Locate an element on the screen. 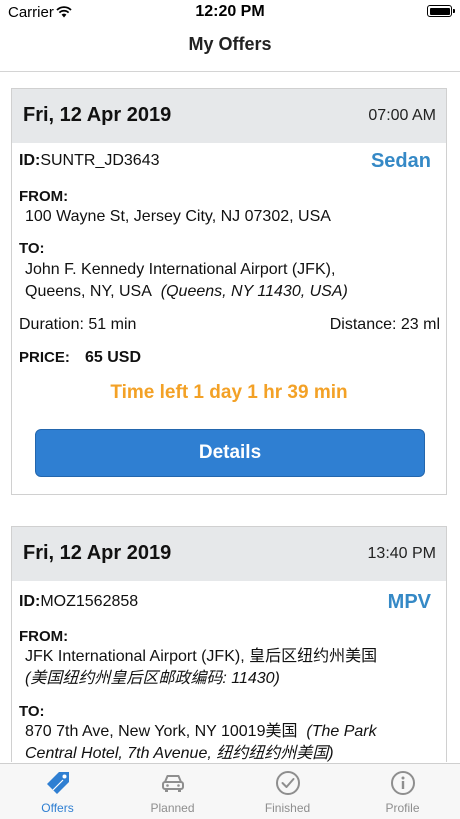 Image resolution: width=460 pixels, height=819 pixels. status-bar: Carrier 12:20 PM is located at coordinates (230, 13).